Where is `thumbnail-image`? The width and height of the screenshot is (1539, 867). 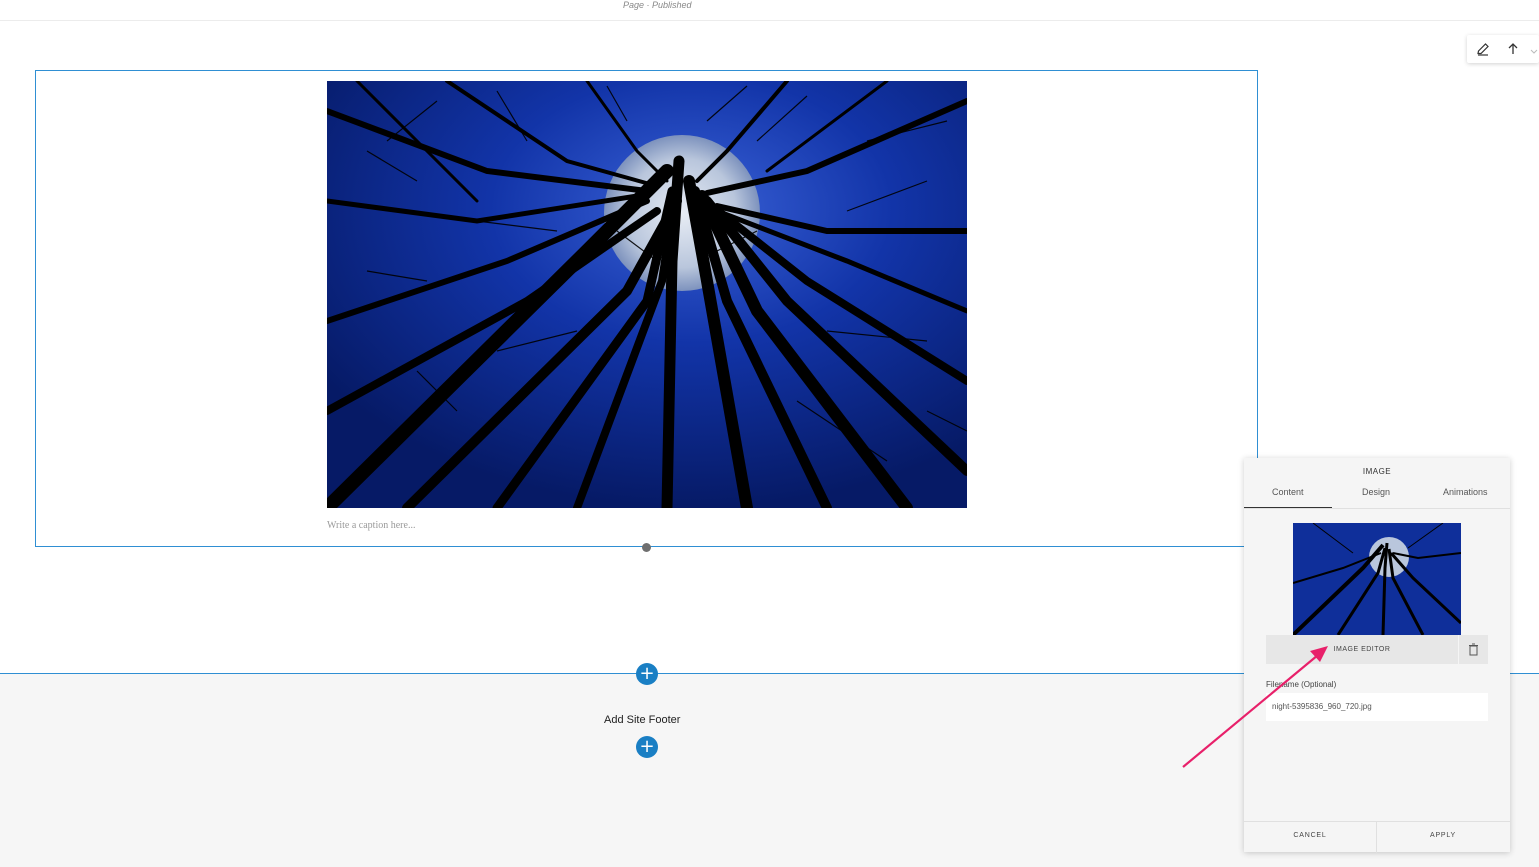
thumbnail-image is located at coordinates (1377, 579).